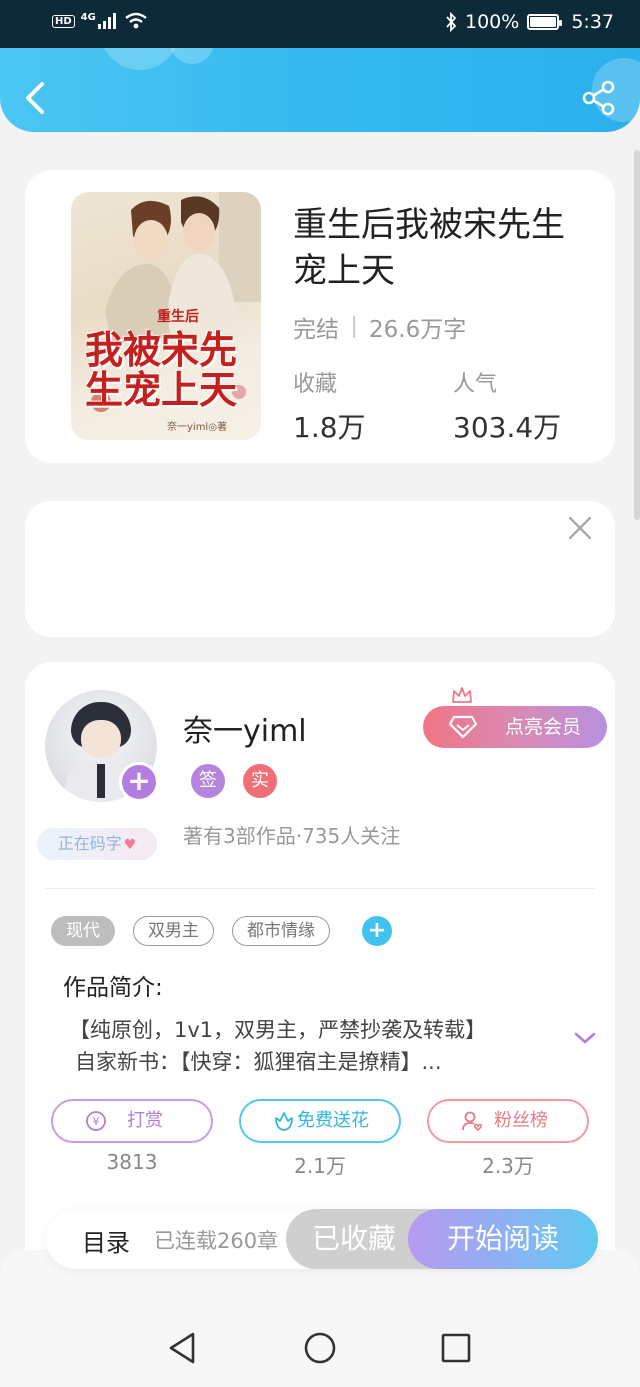  Describe the element at coordinates (545, 22) in the screenshot. I see `battery-icon` at that location.